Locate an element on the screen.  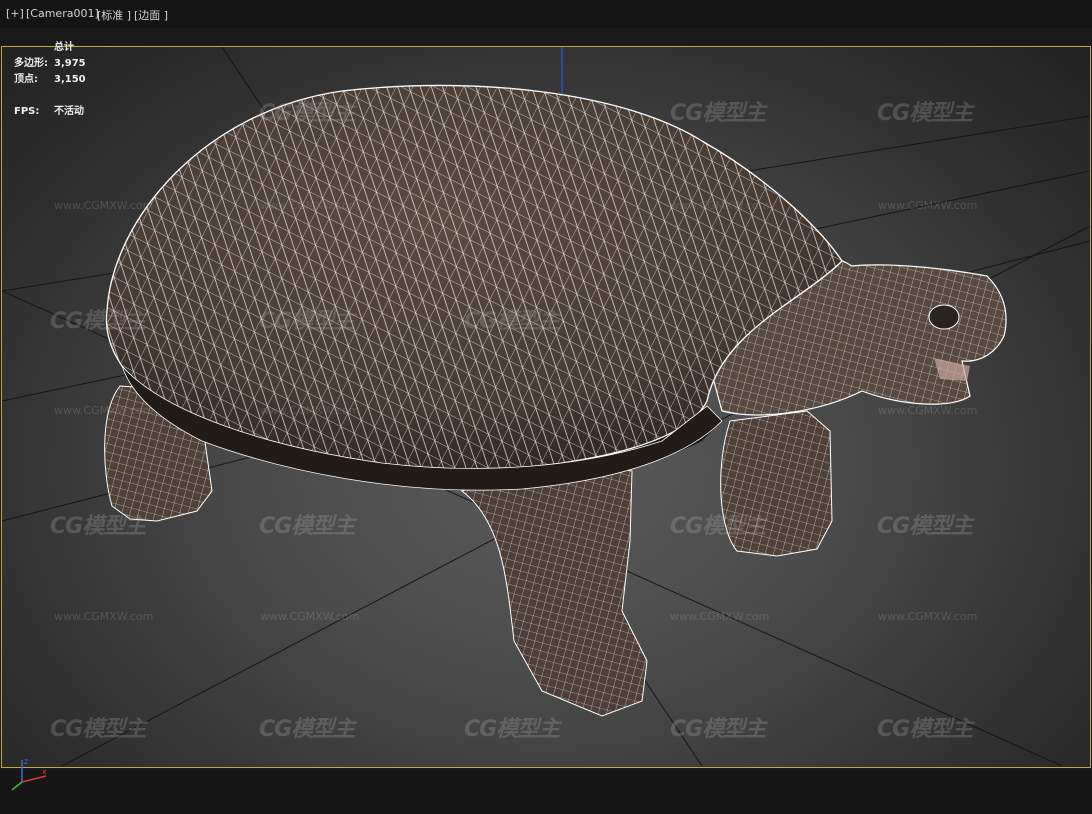
viewport-label-bar: [+] [Camera001] [标准 ] [边面 ] is located at coordinates (546, 14).